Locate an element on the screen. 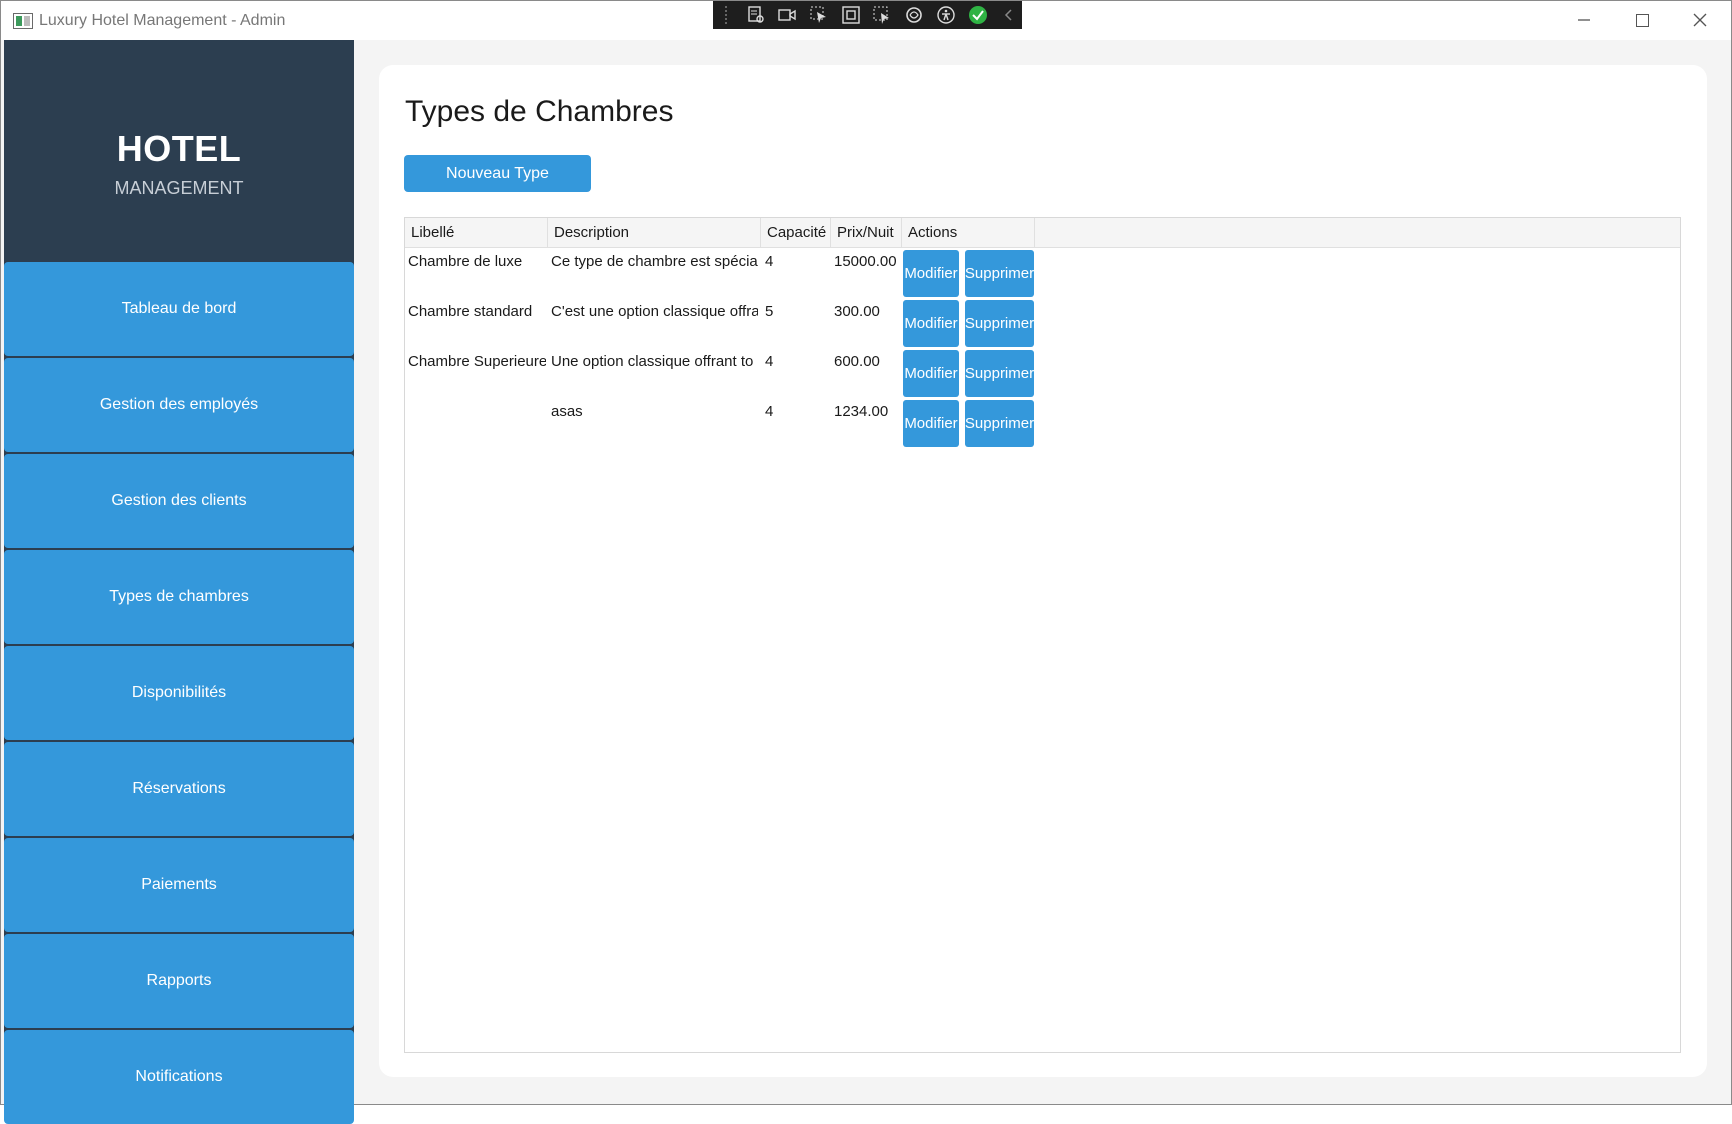  maximize-icon is located at coordinates (1642, 20).